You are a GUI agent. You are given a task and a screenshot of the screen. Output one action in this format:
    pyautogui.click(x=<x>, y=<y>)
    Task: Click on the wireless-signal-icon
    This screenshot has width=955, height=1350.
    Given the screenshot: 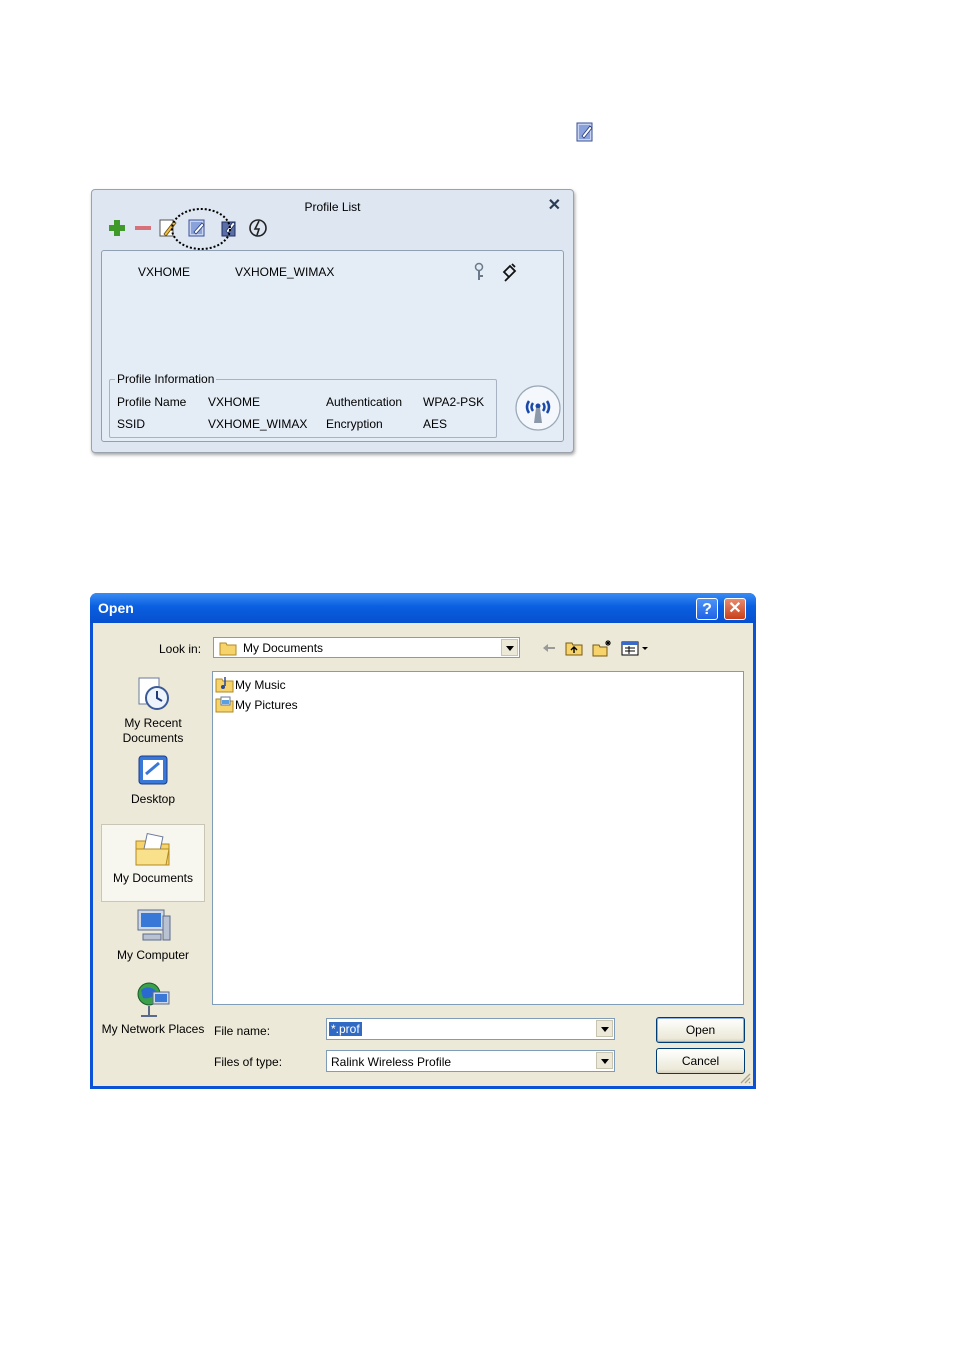 What is the action you would take?
    pyautogui.click(x=538, y=408)
    